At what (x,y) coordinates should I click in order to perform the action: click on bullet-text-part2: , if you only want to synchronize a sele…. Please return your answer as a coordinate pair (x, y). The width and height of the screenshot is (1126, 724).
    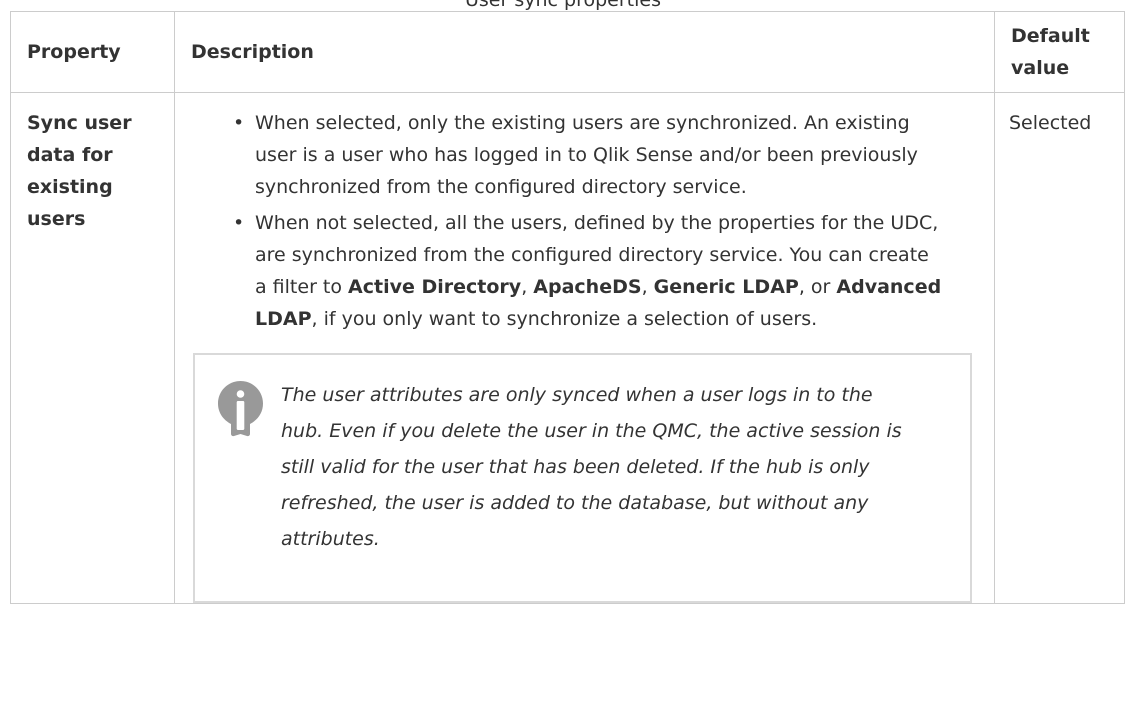
    Looking at the image, I should click on (564, 319).